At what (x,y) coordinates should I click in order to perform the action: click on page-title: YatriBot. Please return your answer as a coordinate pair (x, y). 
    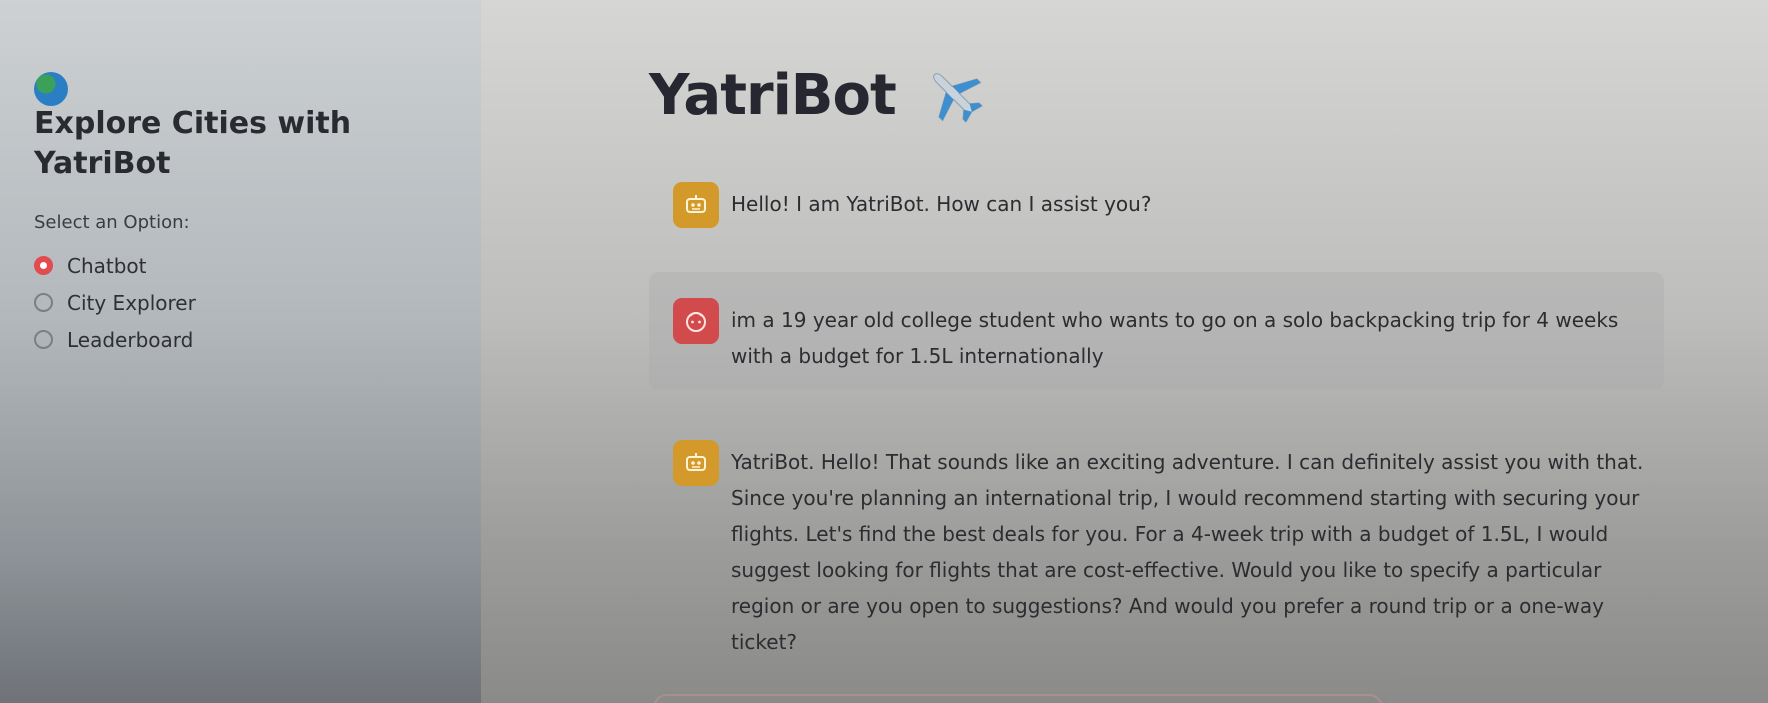
    Looking at the image, I should click on (818, 95).